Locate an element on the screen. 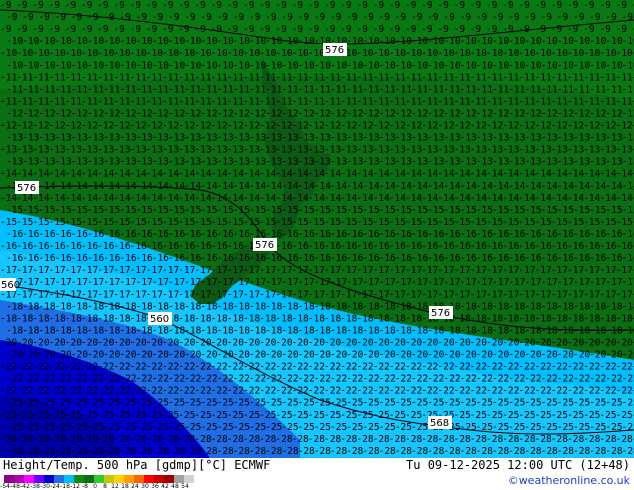  scale-label: -18 is located at coordinates (65, 486).